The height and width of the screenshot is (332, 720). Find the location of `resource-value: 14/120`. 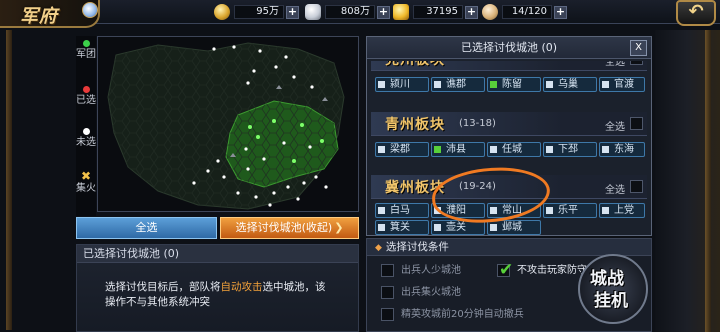

resource-value: 14/120 is located at coordinates (527, 12).